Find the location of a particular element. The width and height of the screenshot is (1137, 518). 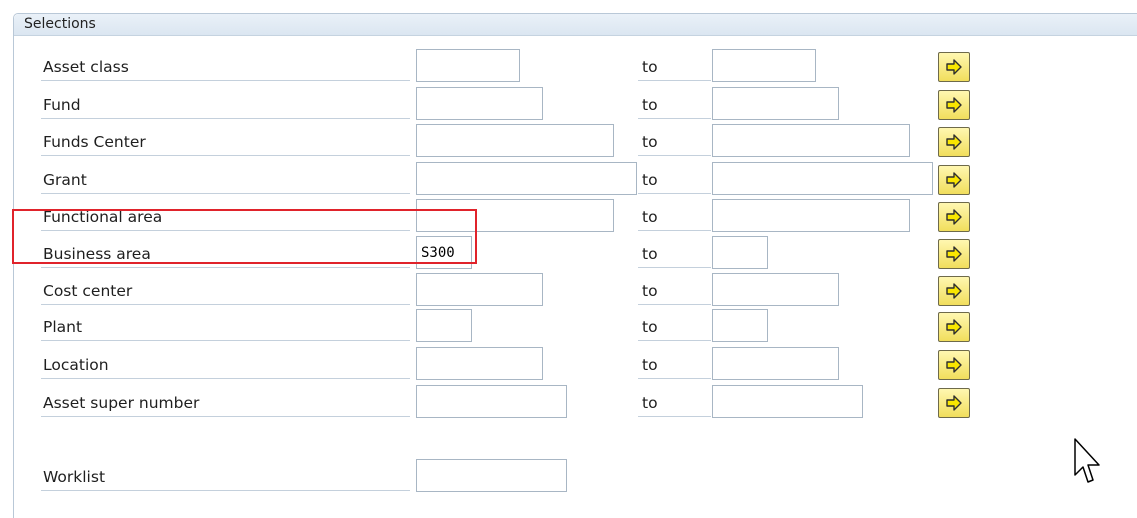

asset-class-to-input is located at coordinates (764, 65).